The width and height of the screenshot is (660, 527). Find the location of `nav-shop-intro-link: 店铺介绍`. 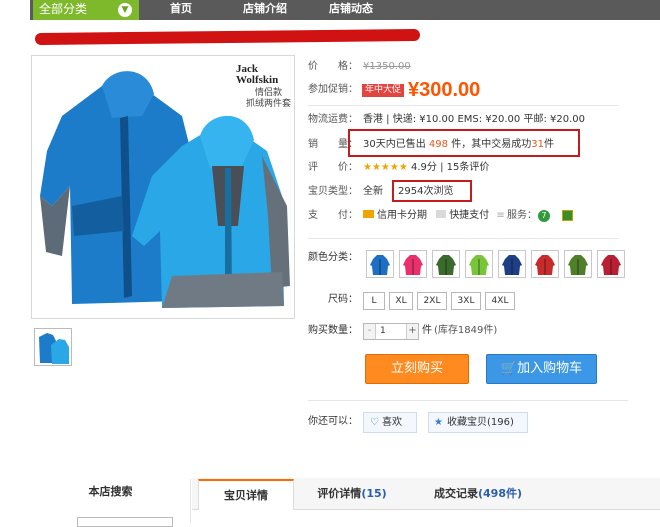

nav-shop-intro-link: 店铺介绍 is located at coordinates (265, 10).